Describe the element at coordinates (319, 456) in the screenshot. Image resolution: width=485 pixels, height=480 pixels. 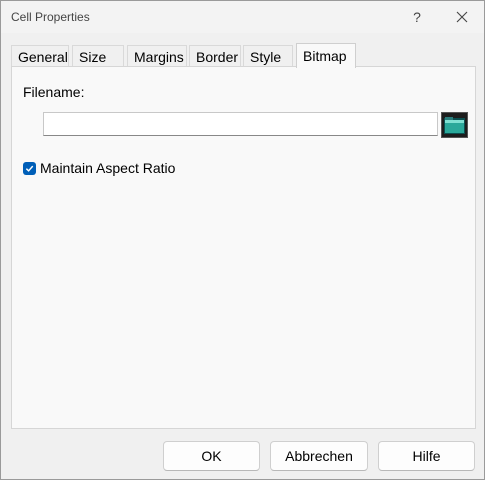
I see `cancel-button: Abbrechen` at that location.